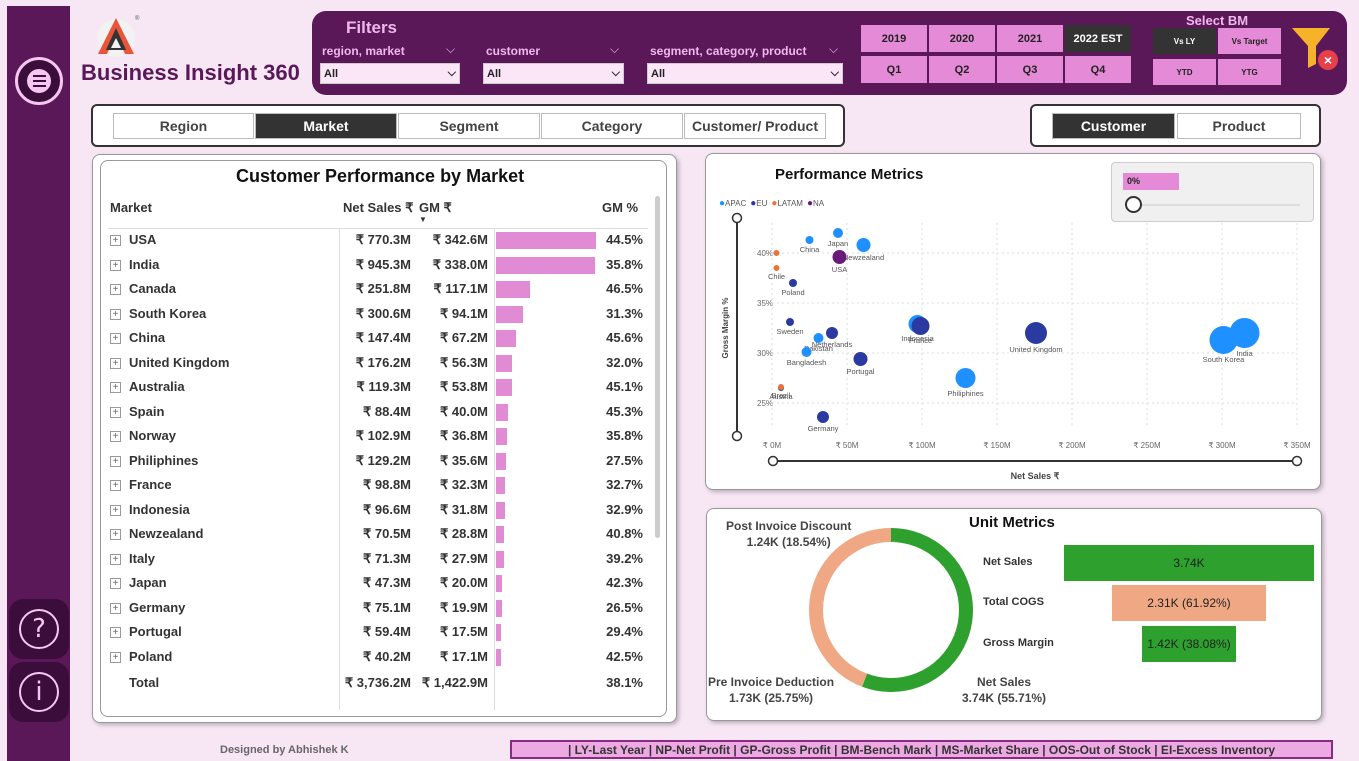  Describe the element at coordinates (378, 585) in the screenshot. I see `table-row: + Japan ₹ 47.3M ₹ 20.0M 42.3%` at that location.